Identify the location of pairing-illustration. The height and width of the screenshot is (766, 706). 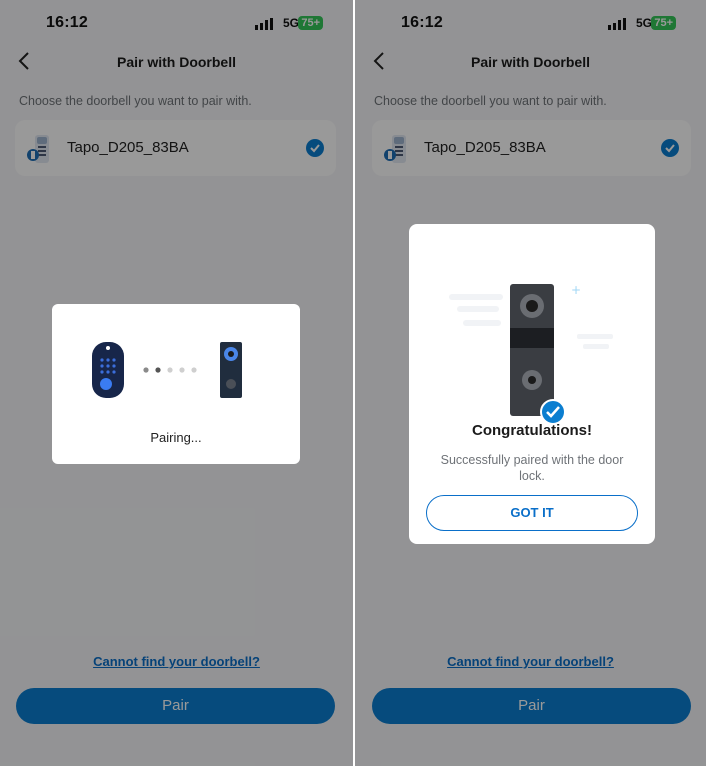
(167, 370).